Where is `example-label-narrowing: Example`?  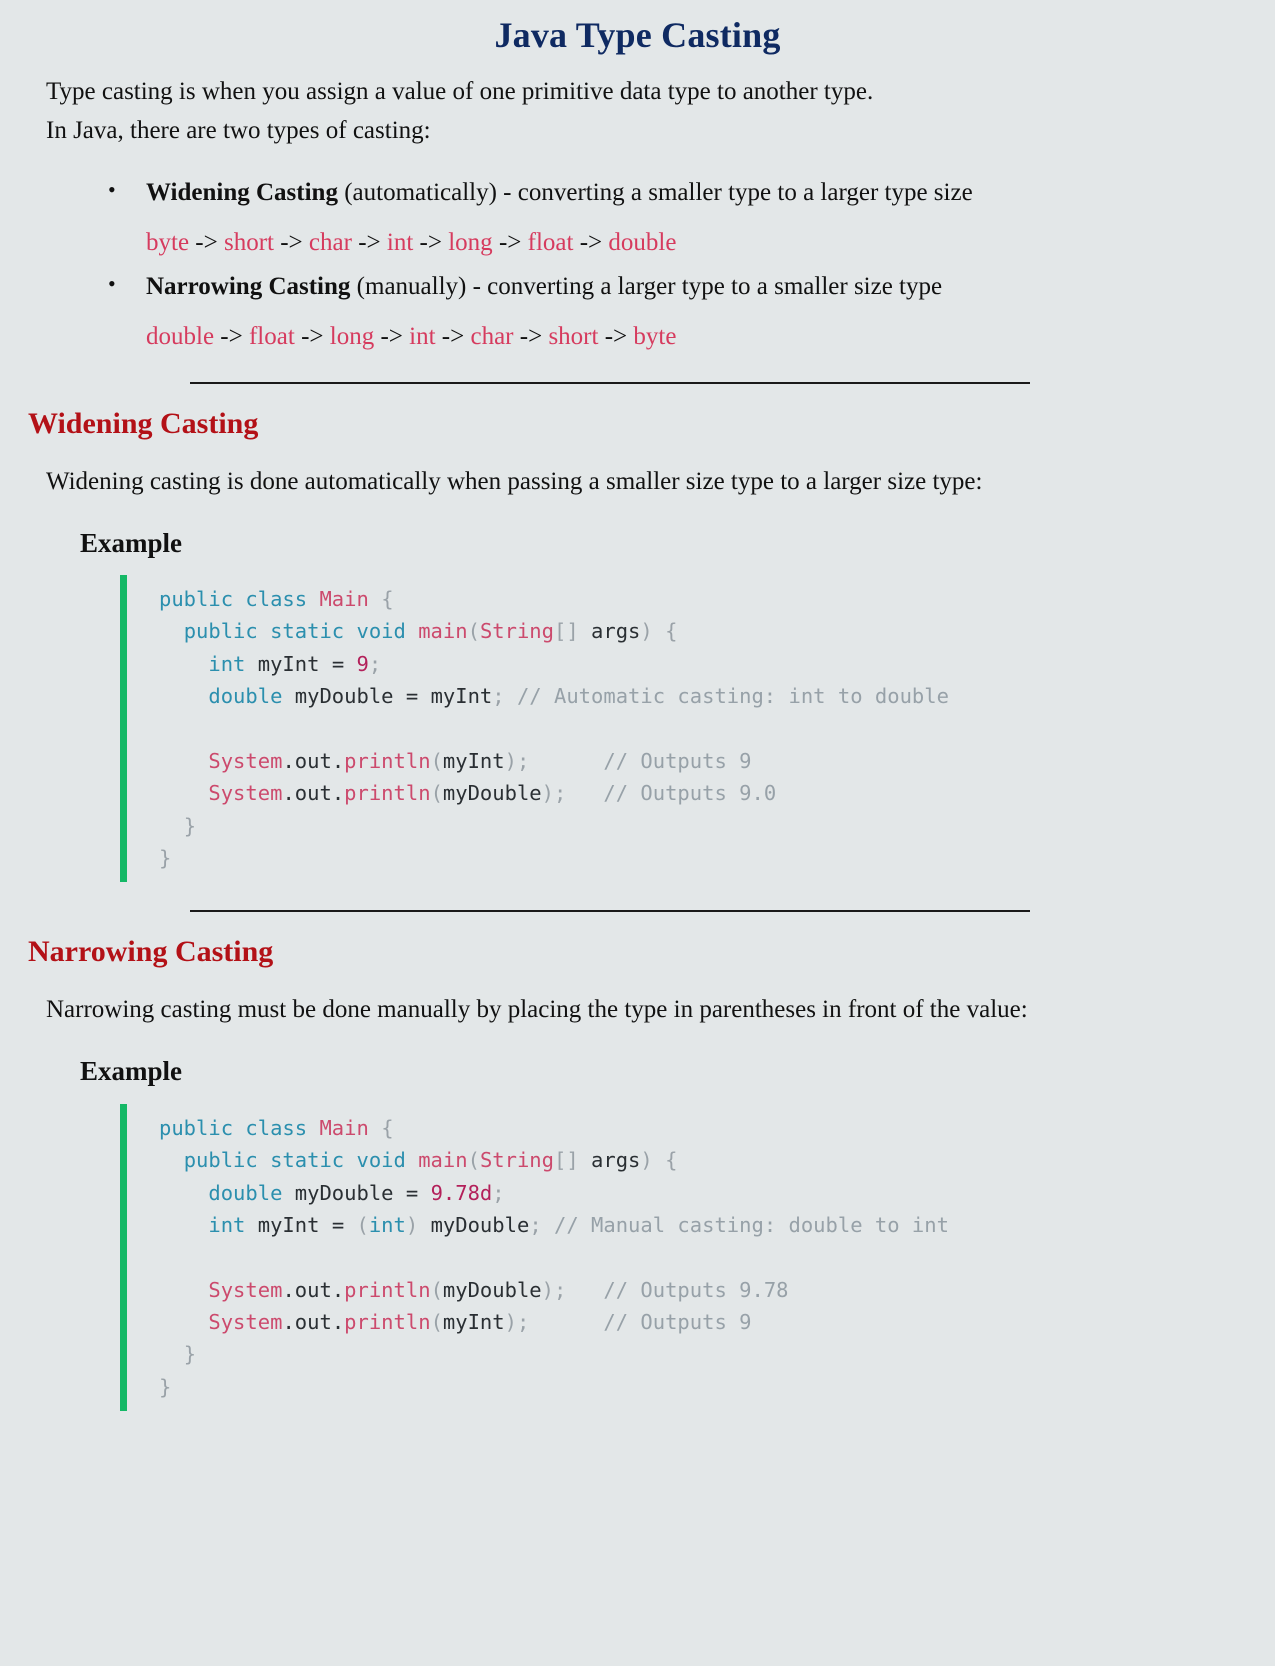 example-label-narrowing: Example is located at coordinates (131, 1071).